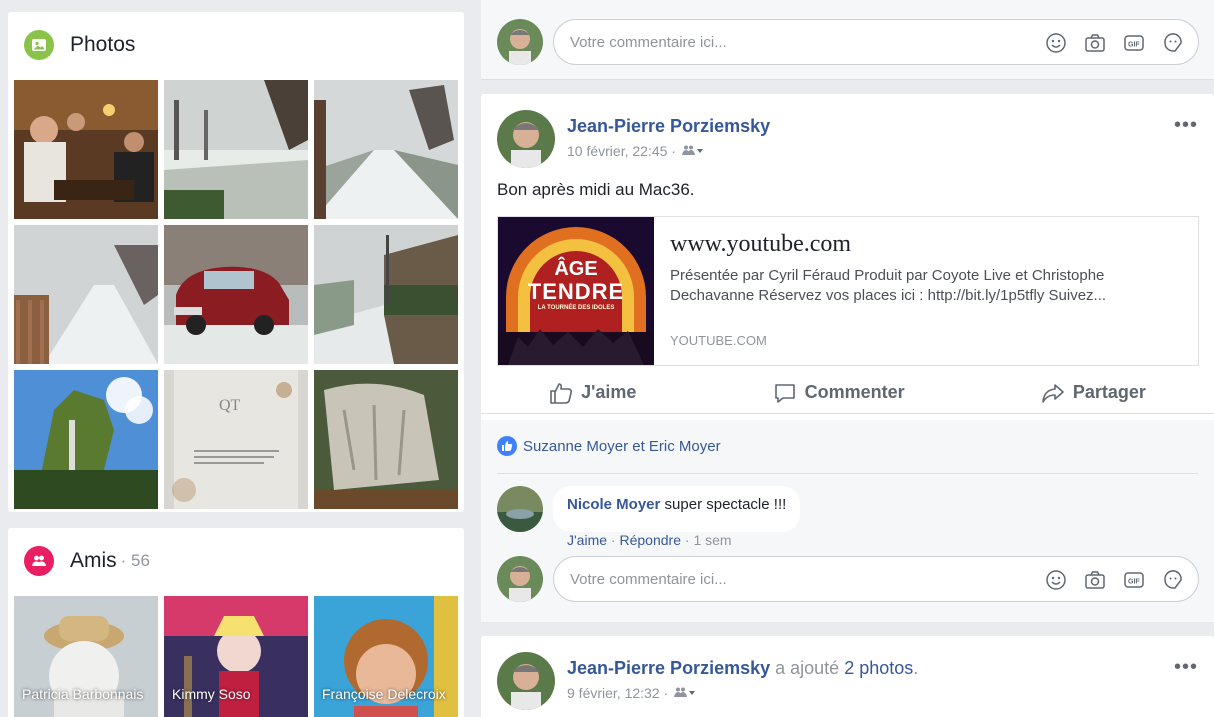 The width and height of the screenshot is (1214, 717). What do you see at coordinates (135, 560) in the screenshot?
I see `friends-count: · 56` at bounding box center [135, 560].